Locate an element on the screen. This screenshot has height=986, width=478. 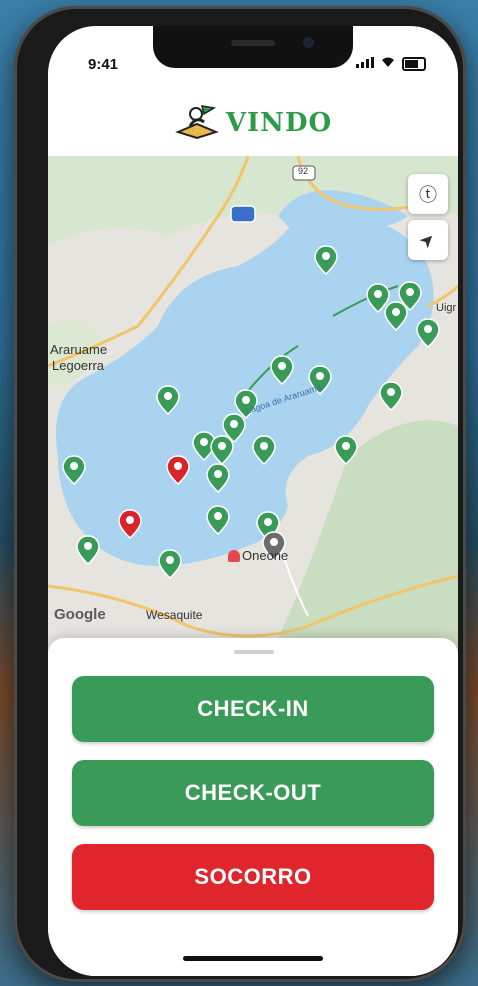
home-indicator is located at coordinates (253, 958).